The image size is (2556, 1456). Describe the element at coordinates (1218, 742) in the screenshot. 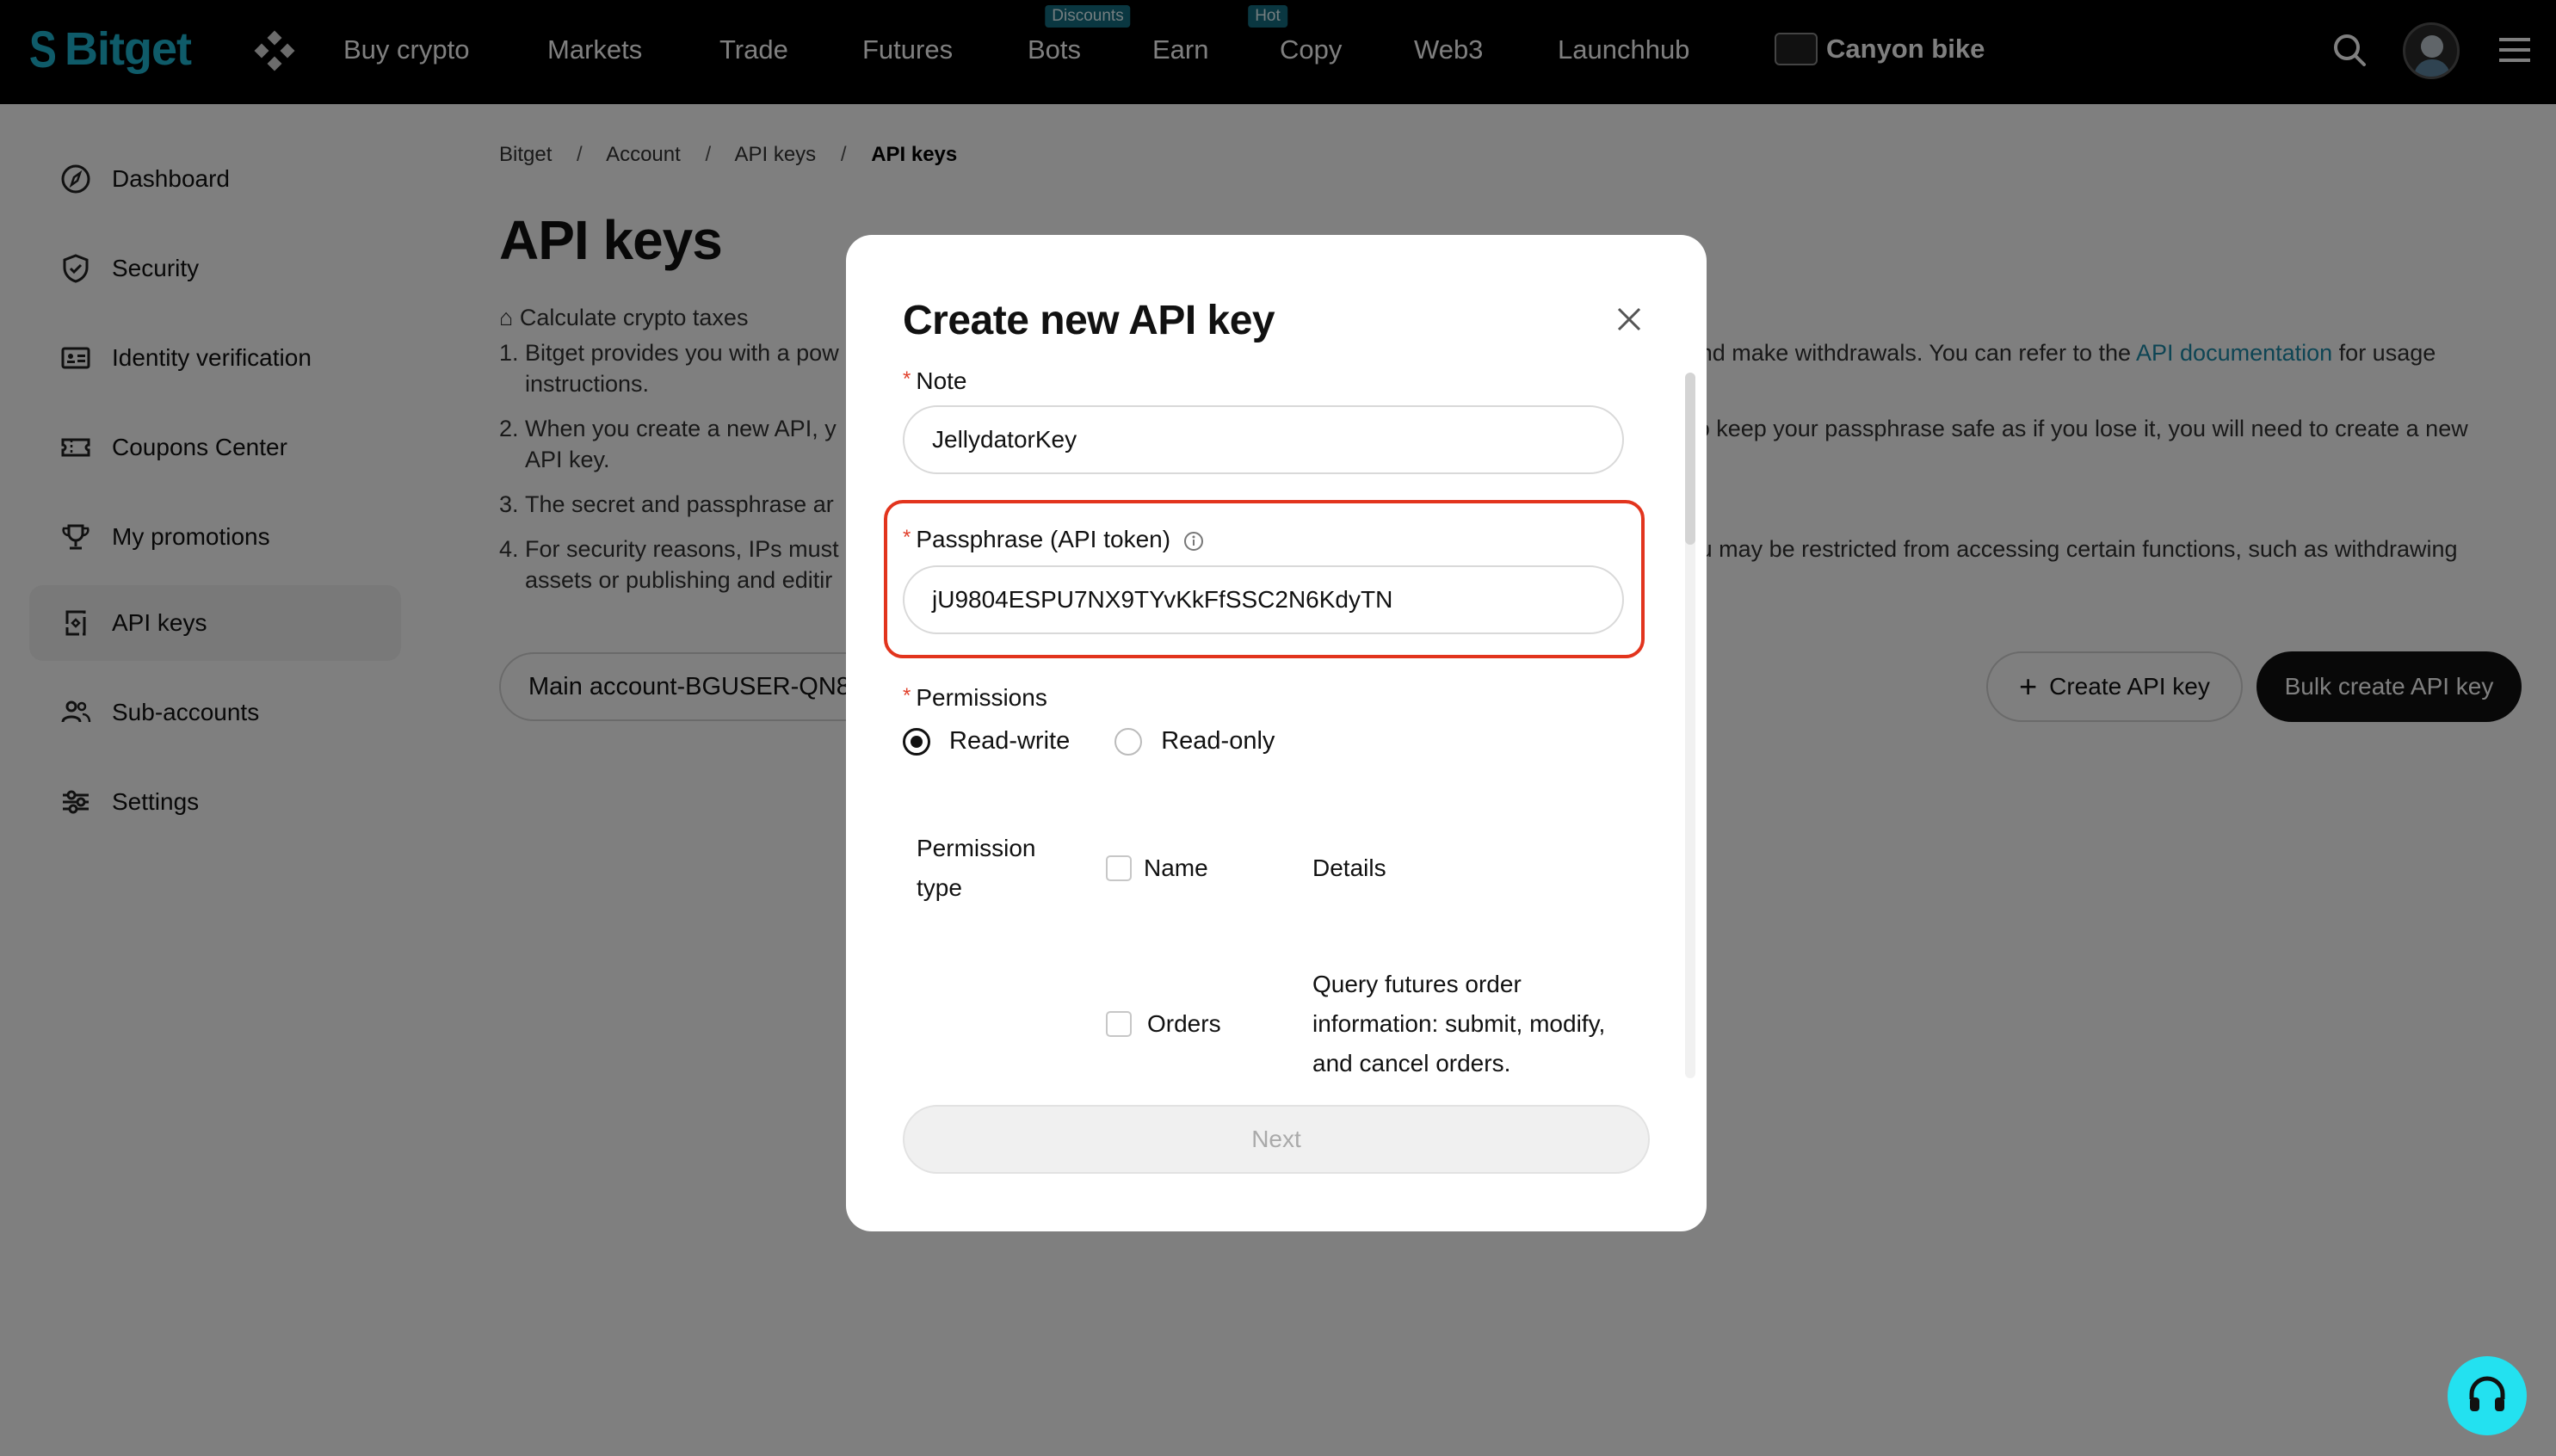

I see `read-only-label: Read-only` at that location.